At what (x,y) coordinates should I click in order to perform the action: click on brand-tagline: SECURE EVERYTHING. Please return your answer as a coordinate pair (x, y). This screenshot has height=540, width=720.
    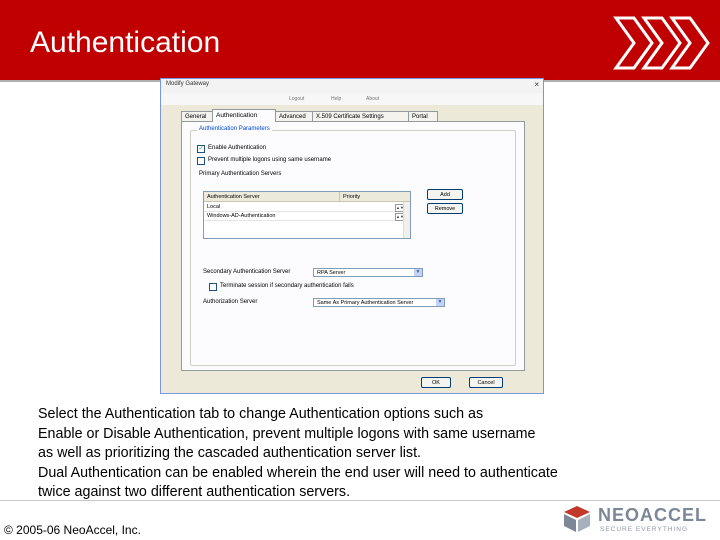
    Looking at the image, I should click on (644, 529).